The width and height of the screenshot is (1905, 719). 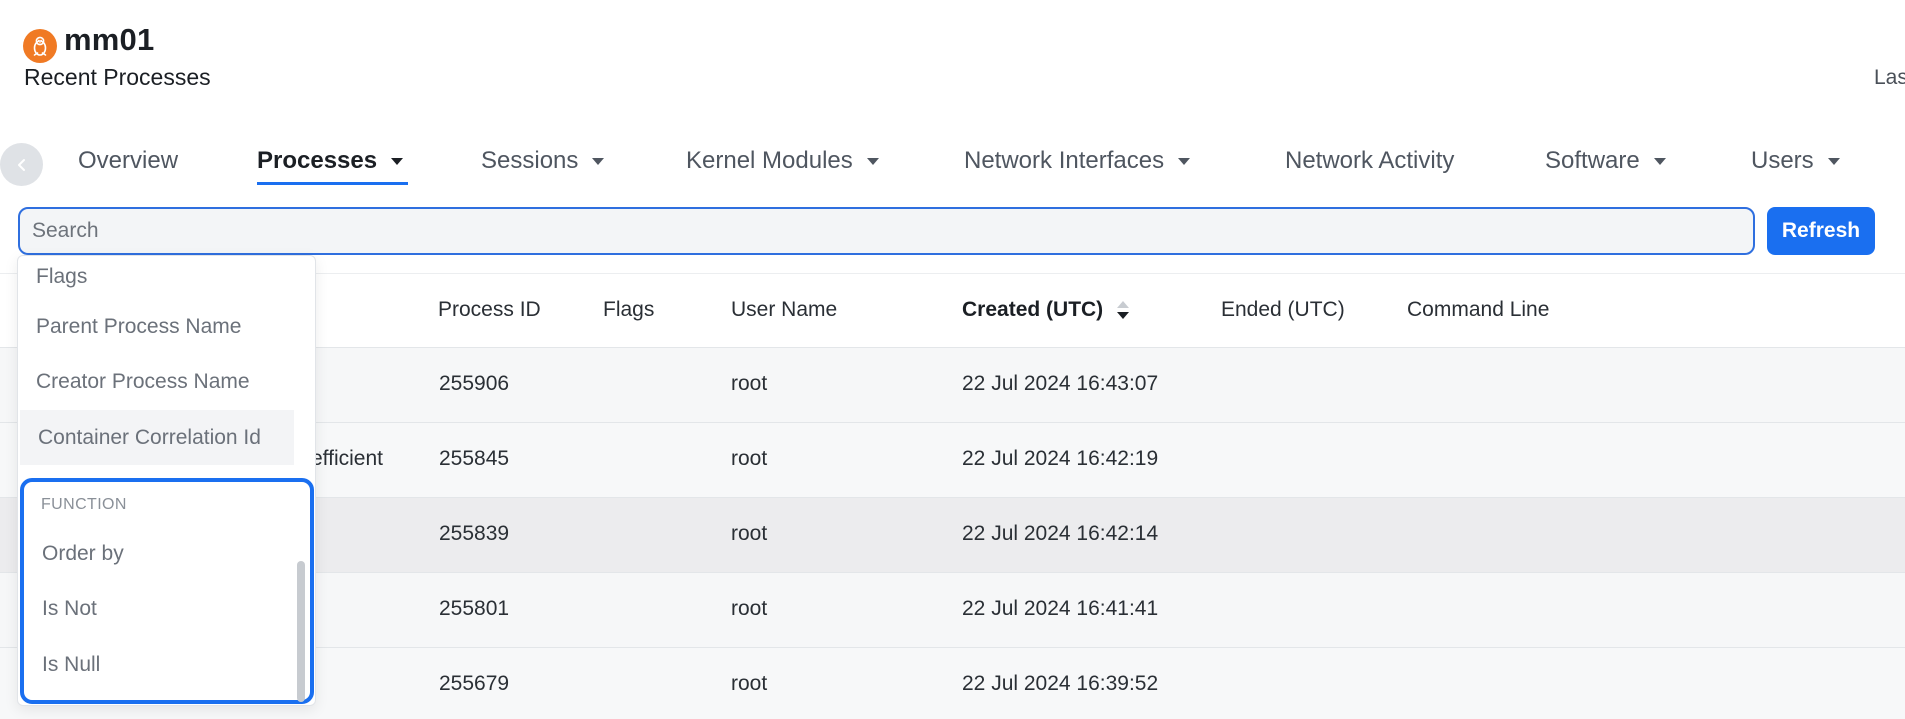 What do you see at coordinates (769, 160) in the screenshot?
I see `tab-label: Kernel Modules` at bounding box center [769, 160].